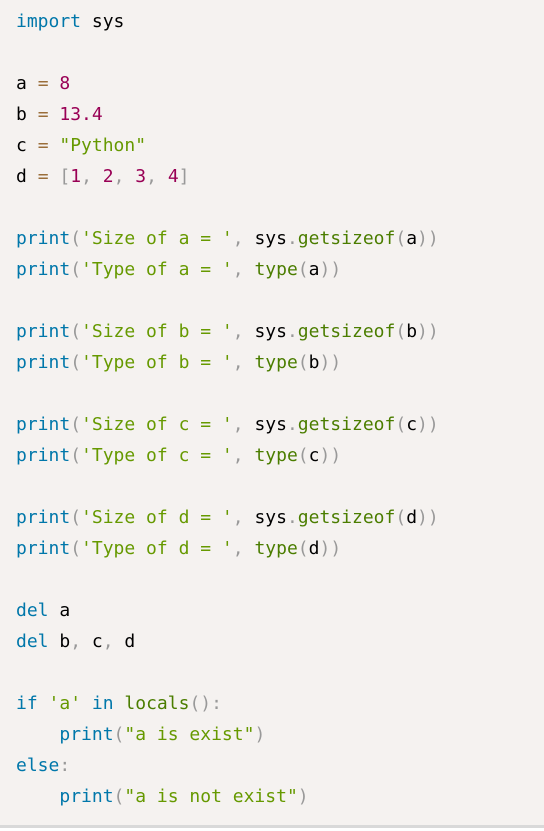 The image size is (544, 831). Describe the element at coordinates (227, 362) in the screenshot. I see `code-line: print('Type of b = ', type(b))` at that location.